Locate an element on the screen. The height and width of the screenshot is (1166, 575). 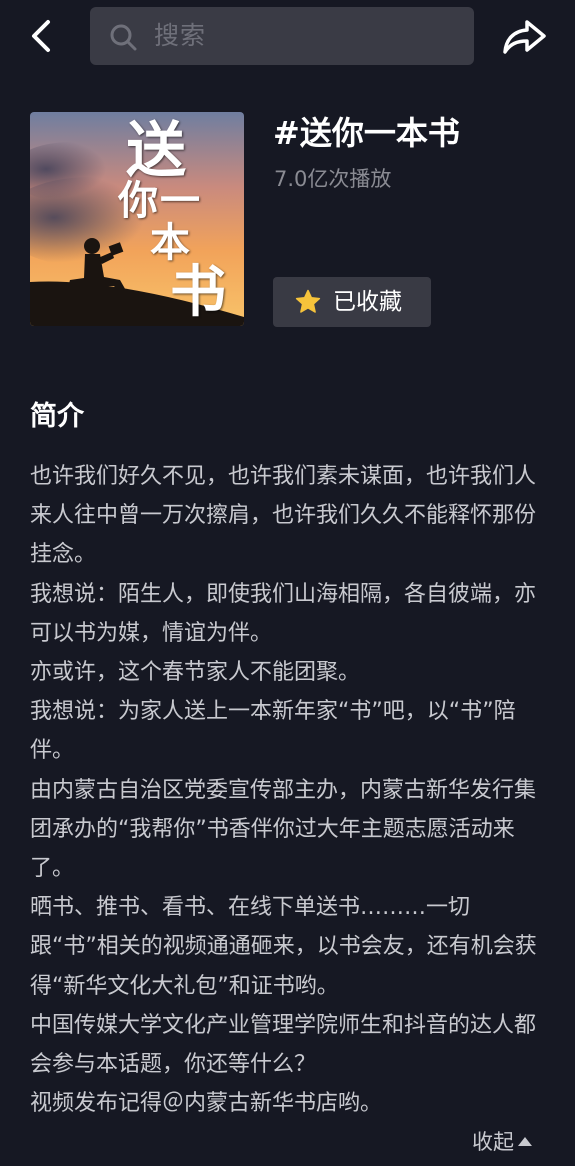
chevron-left-icon is located at coordinates (41, 36).